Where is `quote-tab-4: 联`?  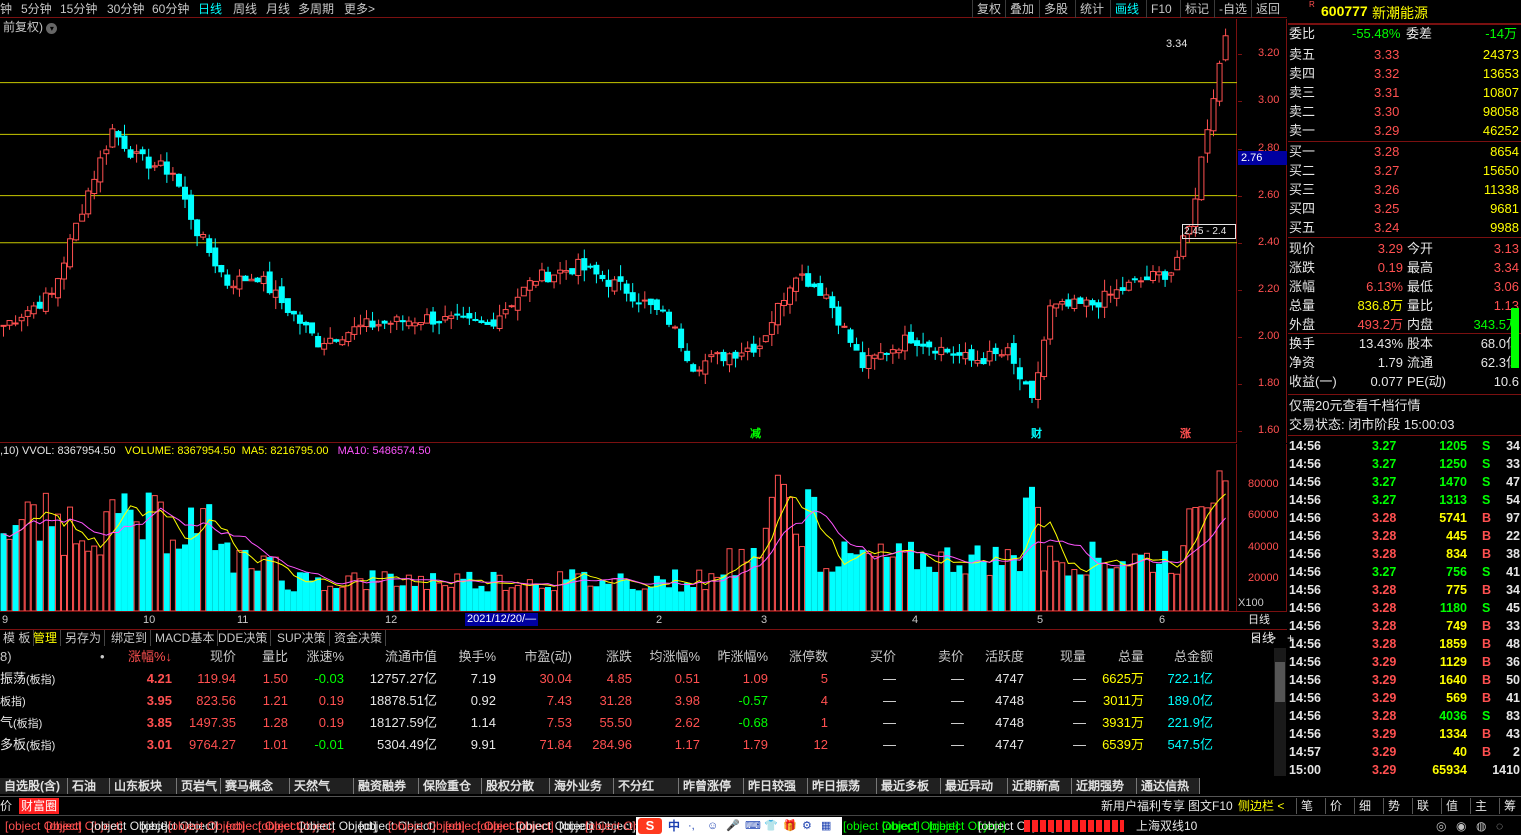
quote-tab-4: 联 is located at coordinates (1426, 806).